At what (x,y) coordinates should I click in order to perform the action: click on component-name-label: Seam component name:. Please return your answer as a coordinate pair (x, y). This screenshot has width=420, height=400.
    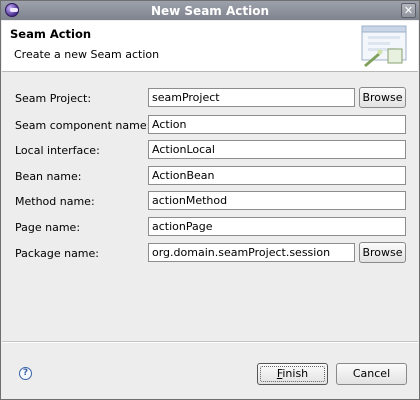
    Looking at the image, I should click on (83, 125).